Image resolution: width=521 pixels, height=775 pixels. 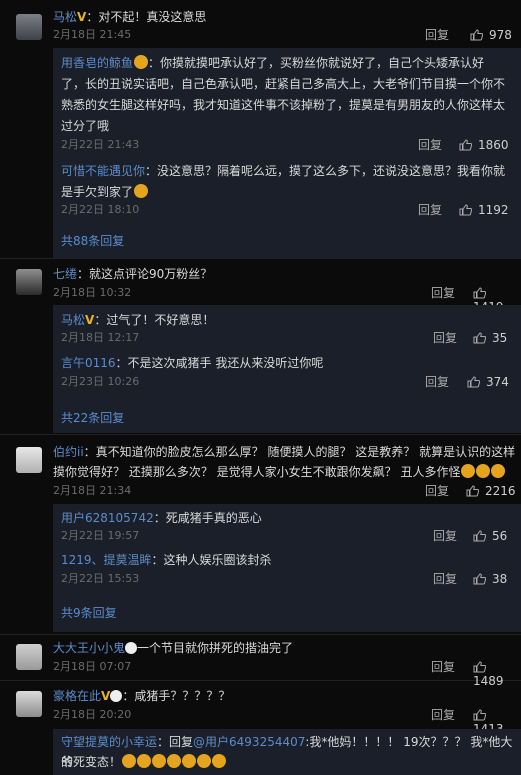 I want to click on mention-link: @用户6493254407, so click(x=249, y=742).